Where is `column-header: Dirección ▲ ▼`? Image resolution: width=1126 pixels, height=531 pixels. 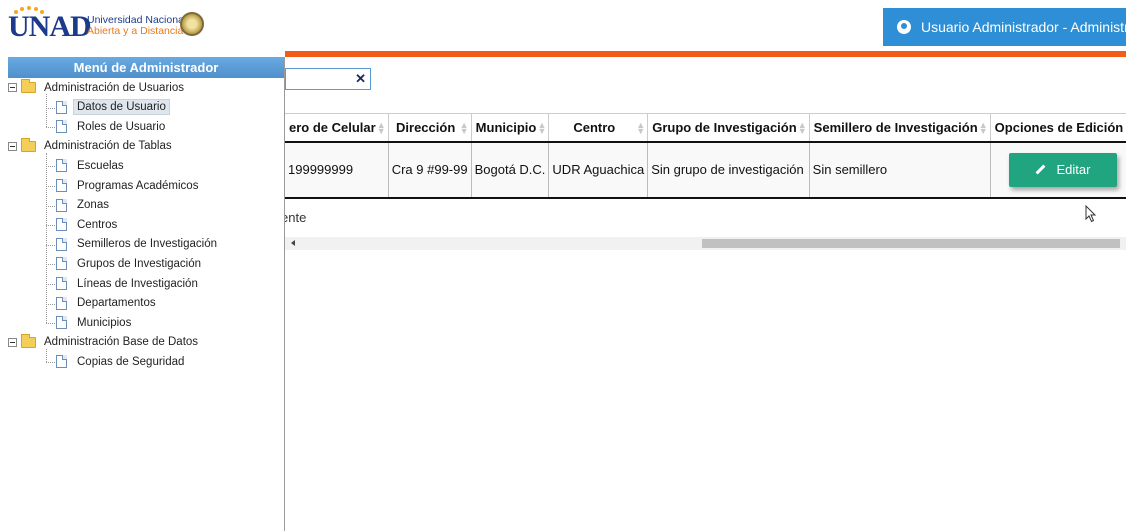 column-header: Dirección ▲ ▼ is located at coordinates (430, 128).